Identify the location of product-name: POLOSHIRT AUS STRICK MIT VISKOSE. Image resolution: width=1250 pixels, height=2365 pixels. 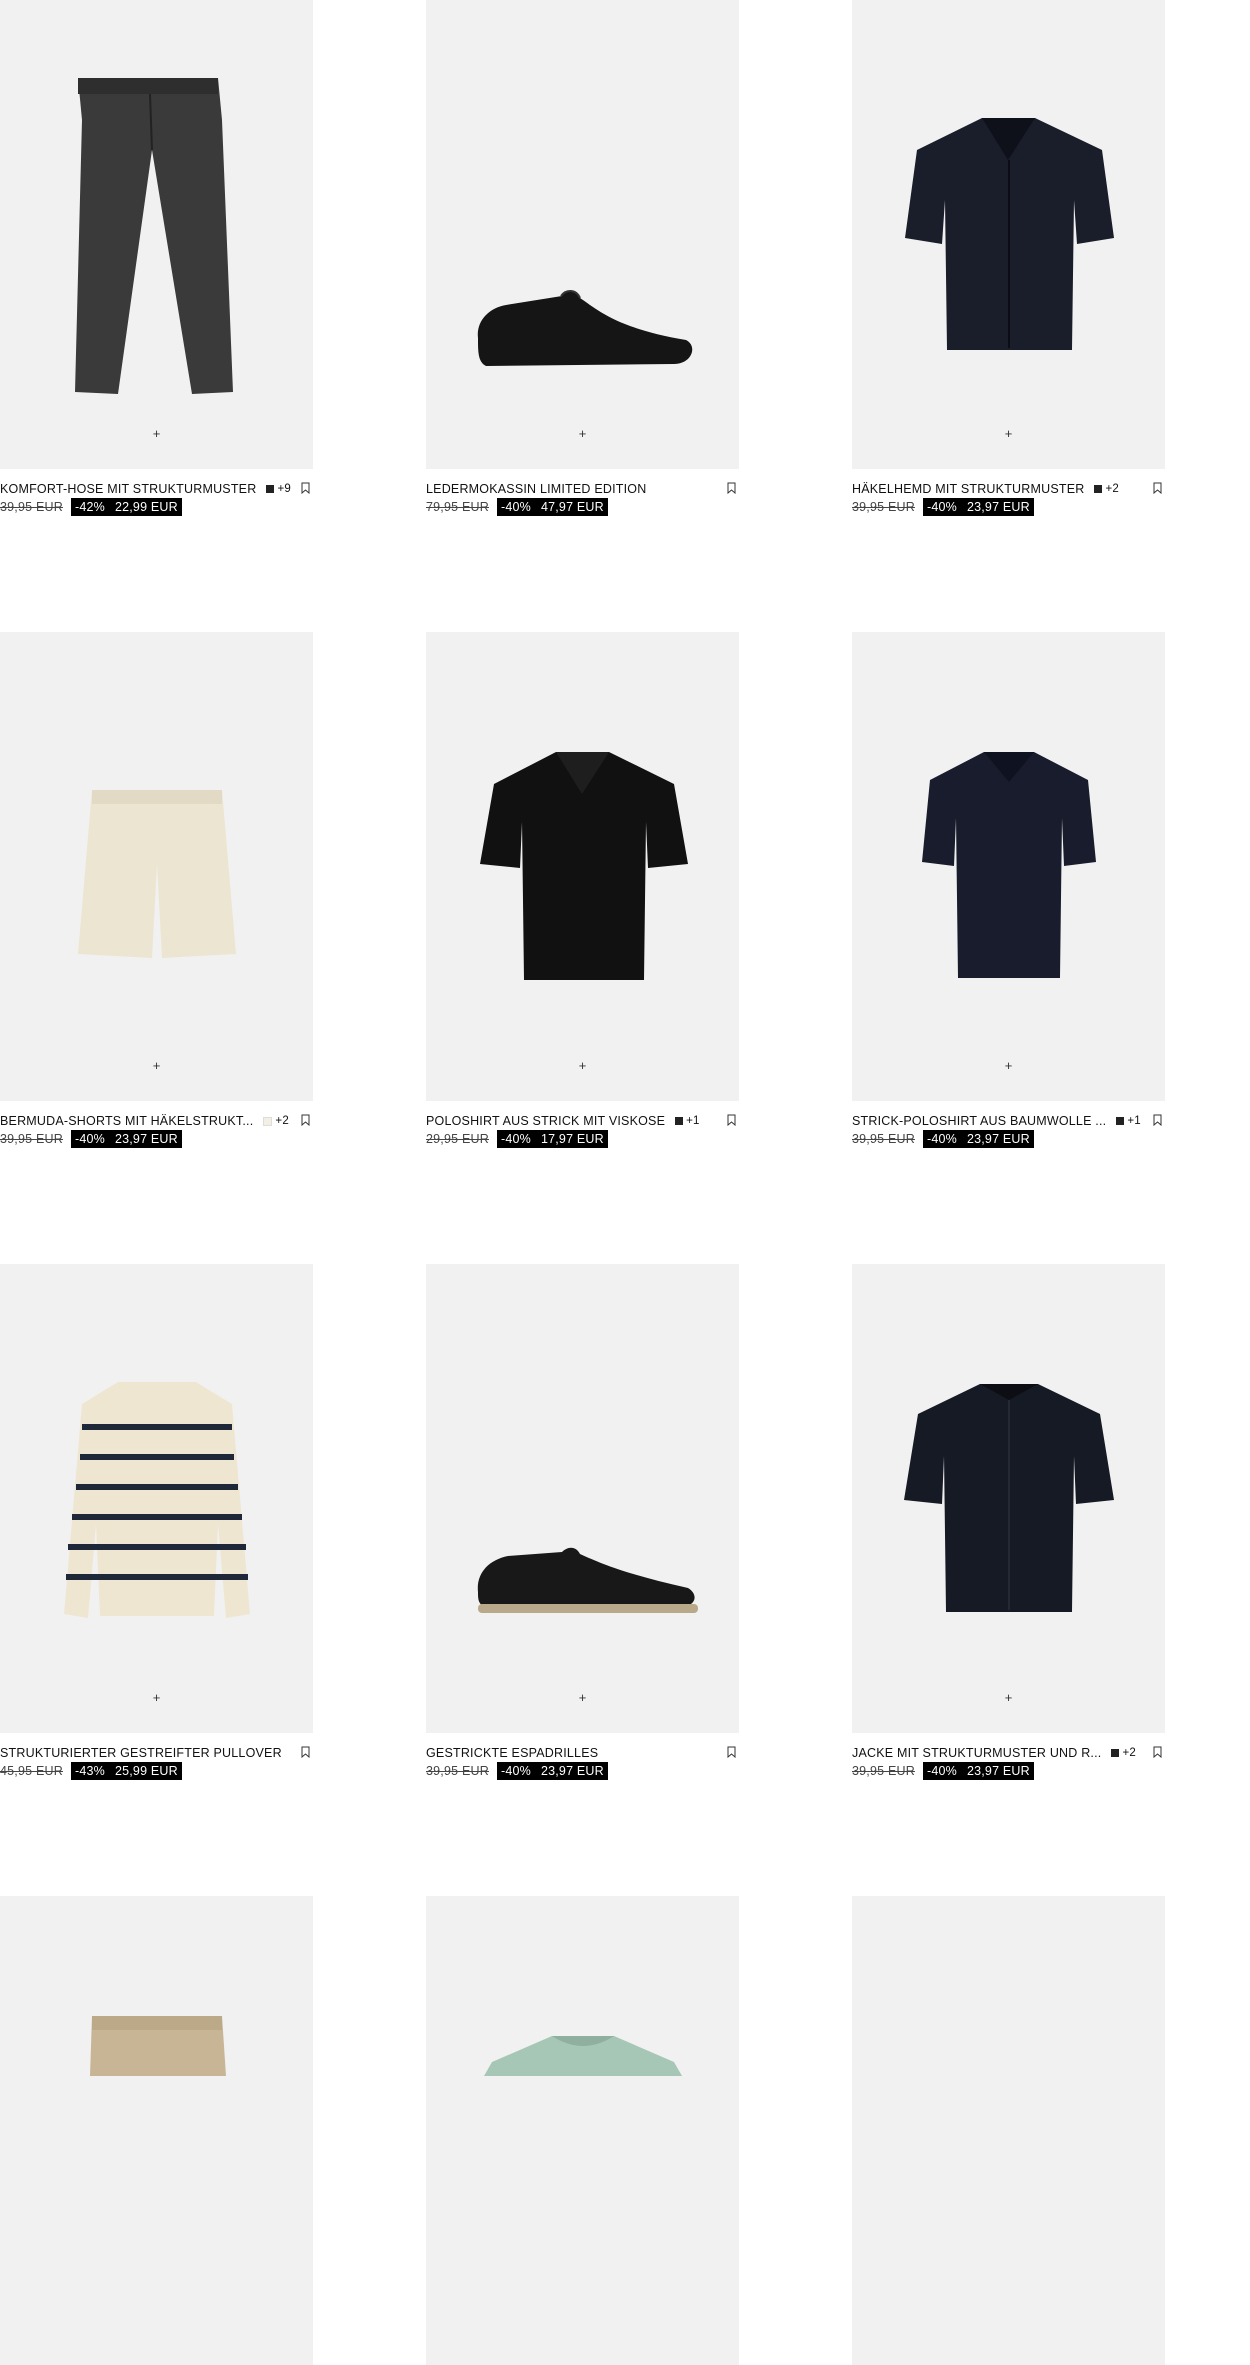
(545, 1121).